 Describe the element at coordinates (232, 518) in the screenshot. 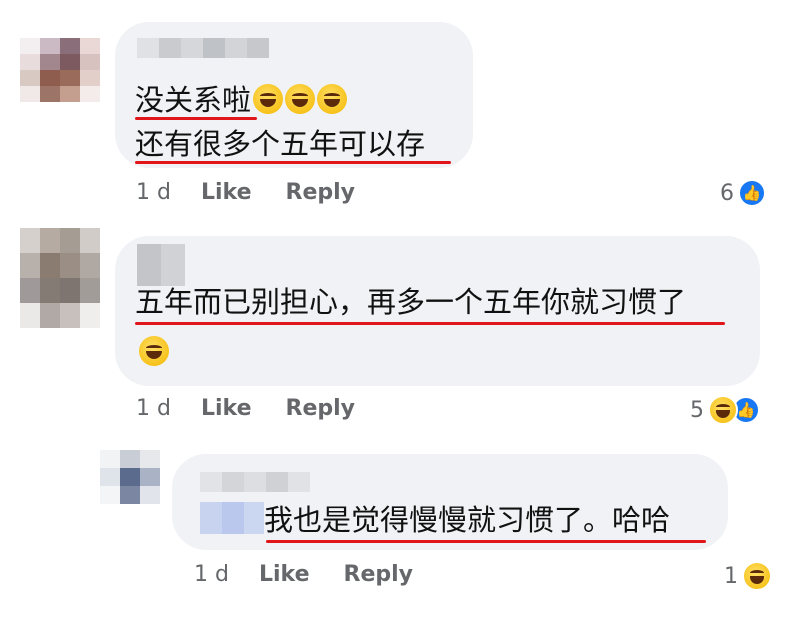

I see `mention-tag-blurred` at that location.